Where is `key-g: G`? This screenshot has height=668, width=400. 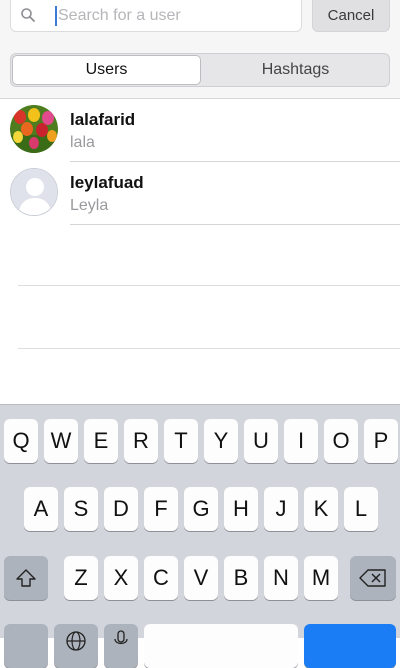
key-g: G is located at coordinates (201, 509).